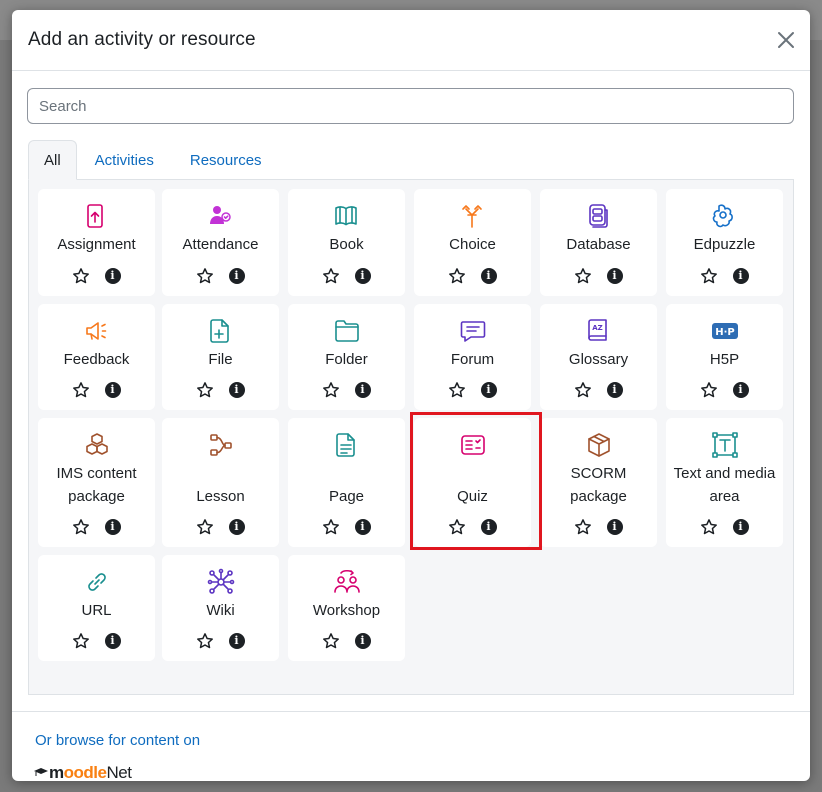 The width and height of the screenshot is (822, 792). Describe the element at coordinates (724, 485) in the screenshot. I see `activity-name: Text and media area` at that location.